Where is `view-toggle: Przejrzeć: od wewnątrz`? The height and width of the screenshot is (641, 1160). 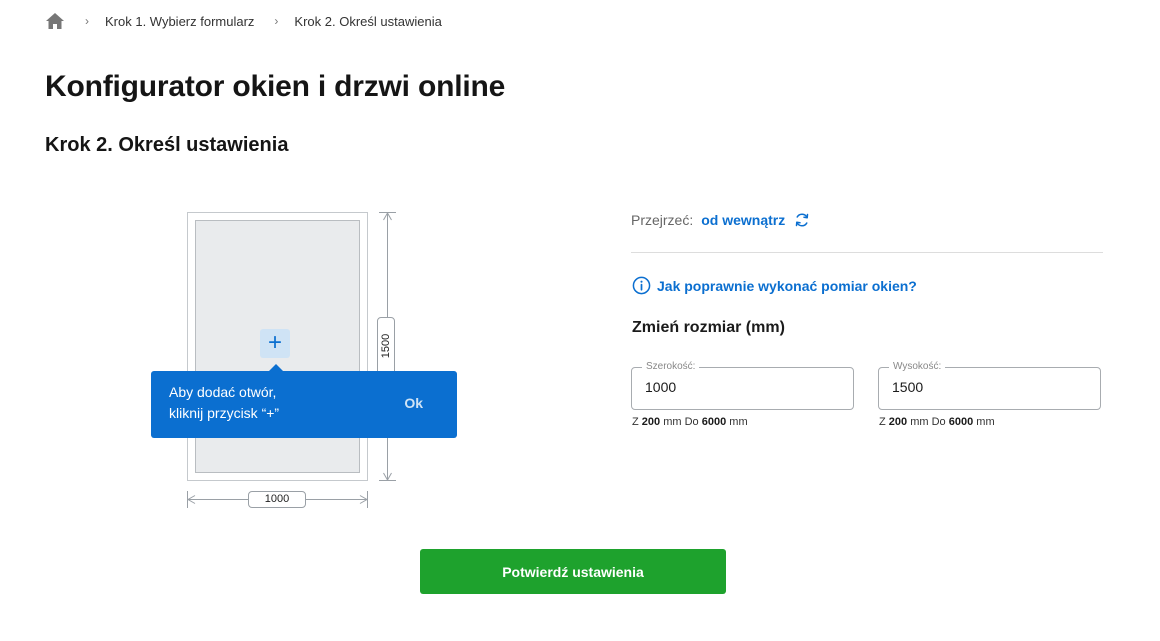 view-toggle: Przejrzeć: od wewnątrz is located at coordinates (720, 220).